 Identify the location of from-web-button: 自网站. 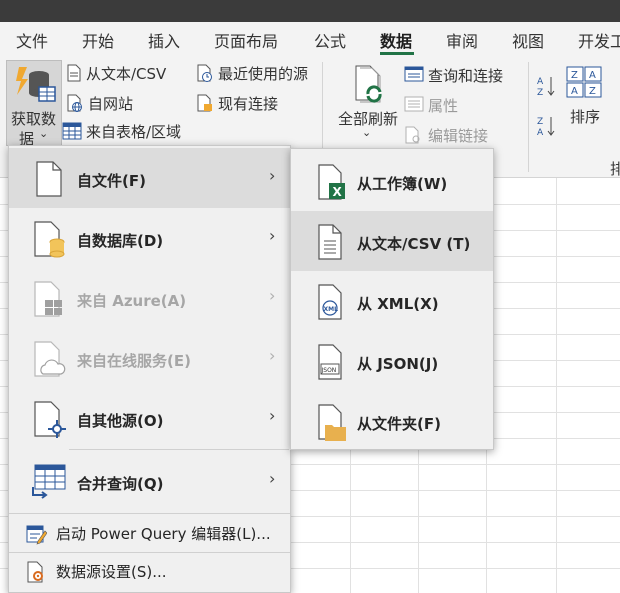
(116, 103).